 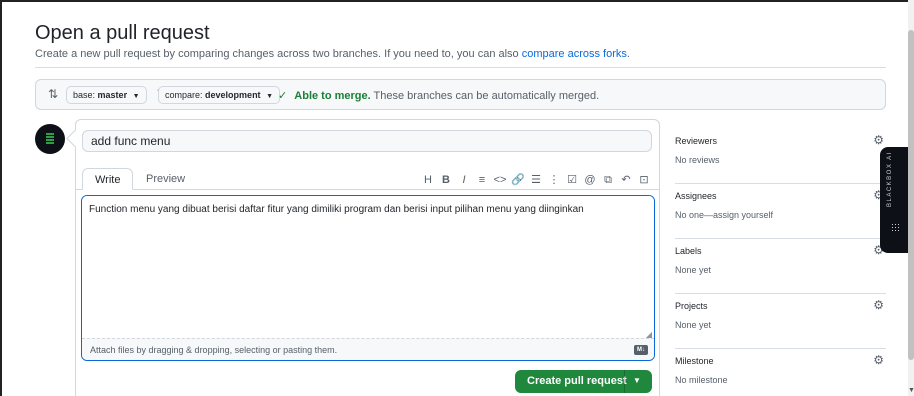 What do you see at coordinates (184, 95) in the screenshot?
I see `compare-label: compare:` at bounding box center [184, 95].